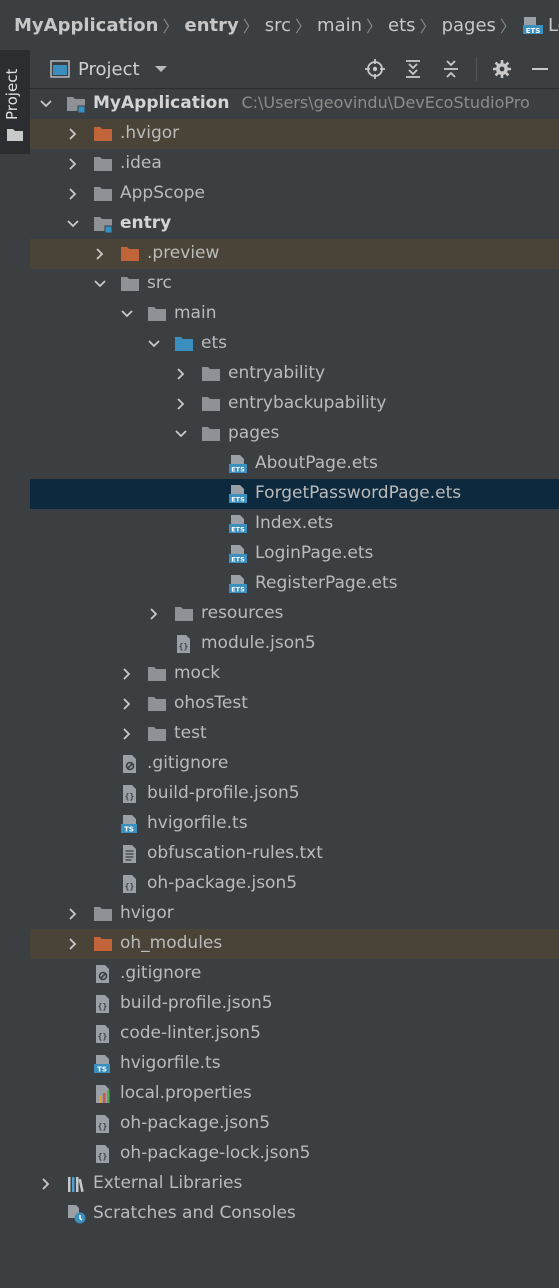  What do you see at coordinates (238, 590) in the screenshot?
I see `svg-text: ETS` at bounding box center [238, 590].